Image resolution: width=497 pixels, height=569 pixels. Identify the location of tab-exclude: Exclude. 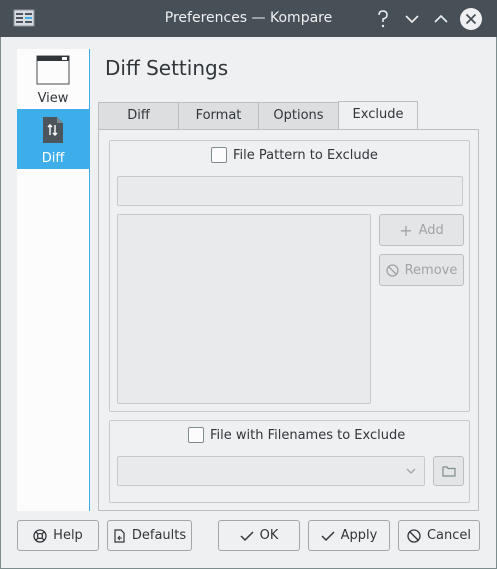
(378, 115).